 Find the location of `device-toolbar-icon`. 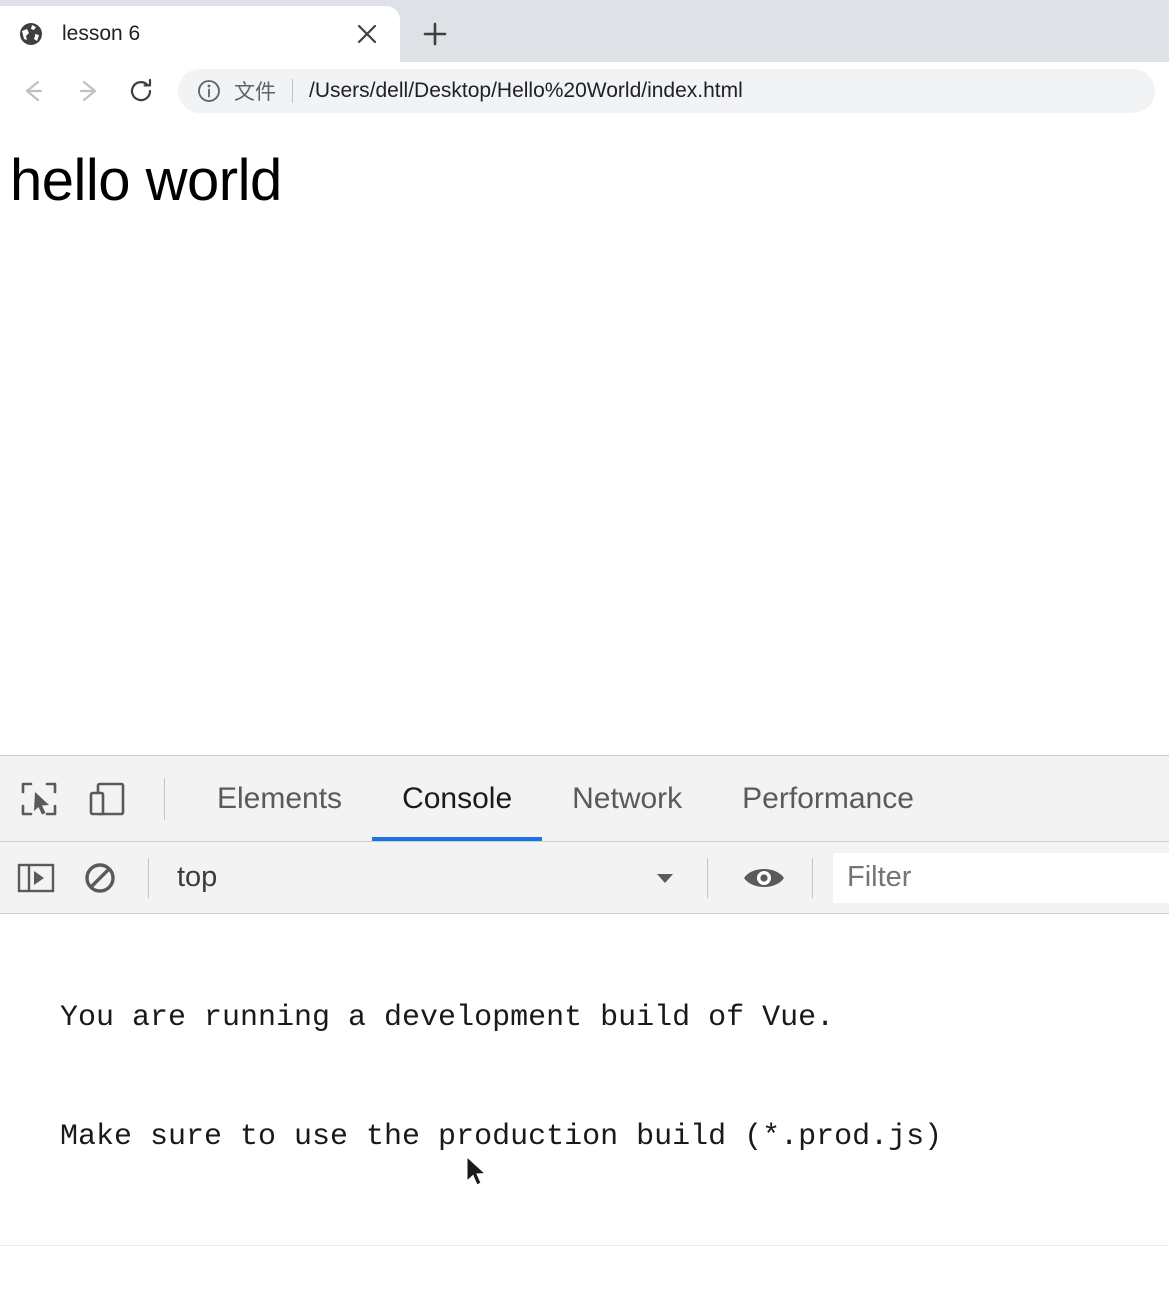

device-toolbar-icon is located at coordinates (107, 799).